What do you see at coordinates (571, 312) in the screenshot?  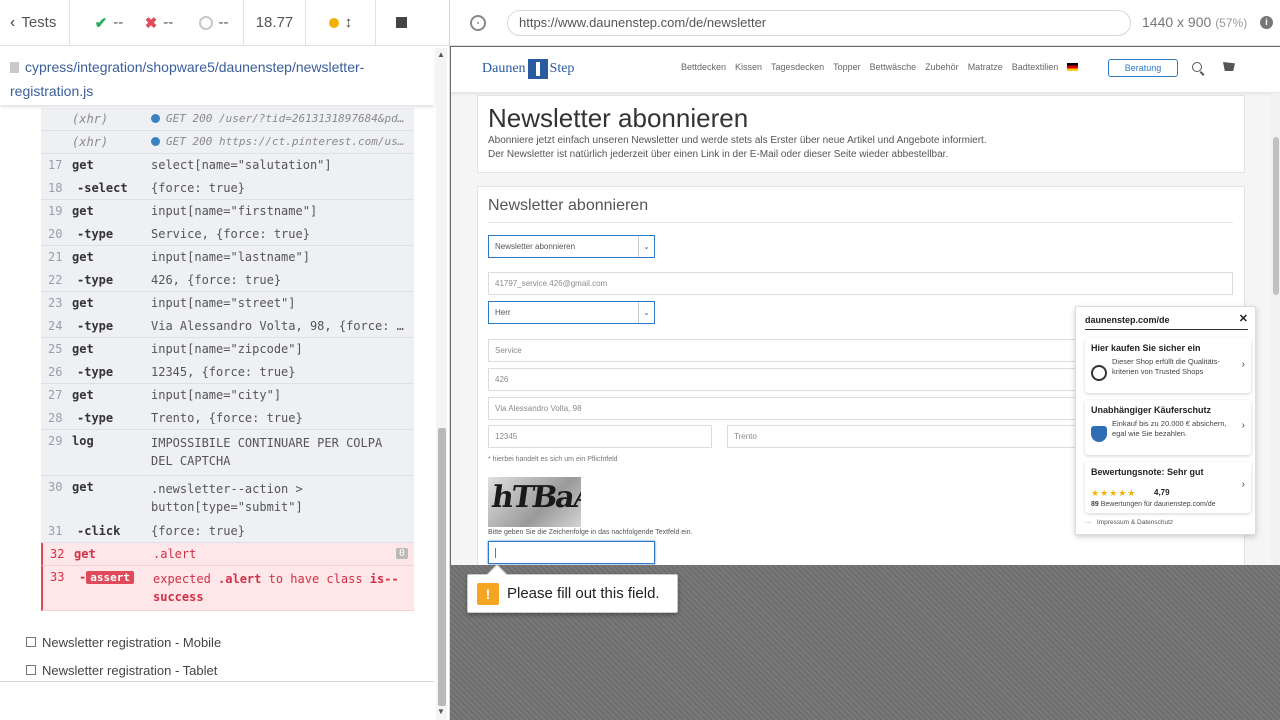 I see `salutation-select: Herr ⌄` at bounding box center [571, 312].